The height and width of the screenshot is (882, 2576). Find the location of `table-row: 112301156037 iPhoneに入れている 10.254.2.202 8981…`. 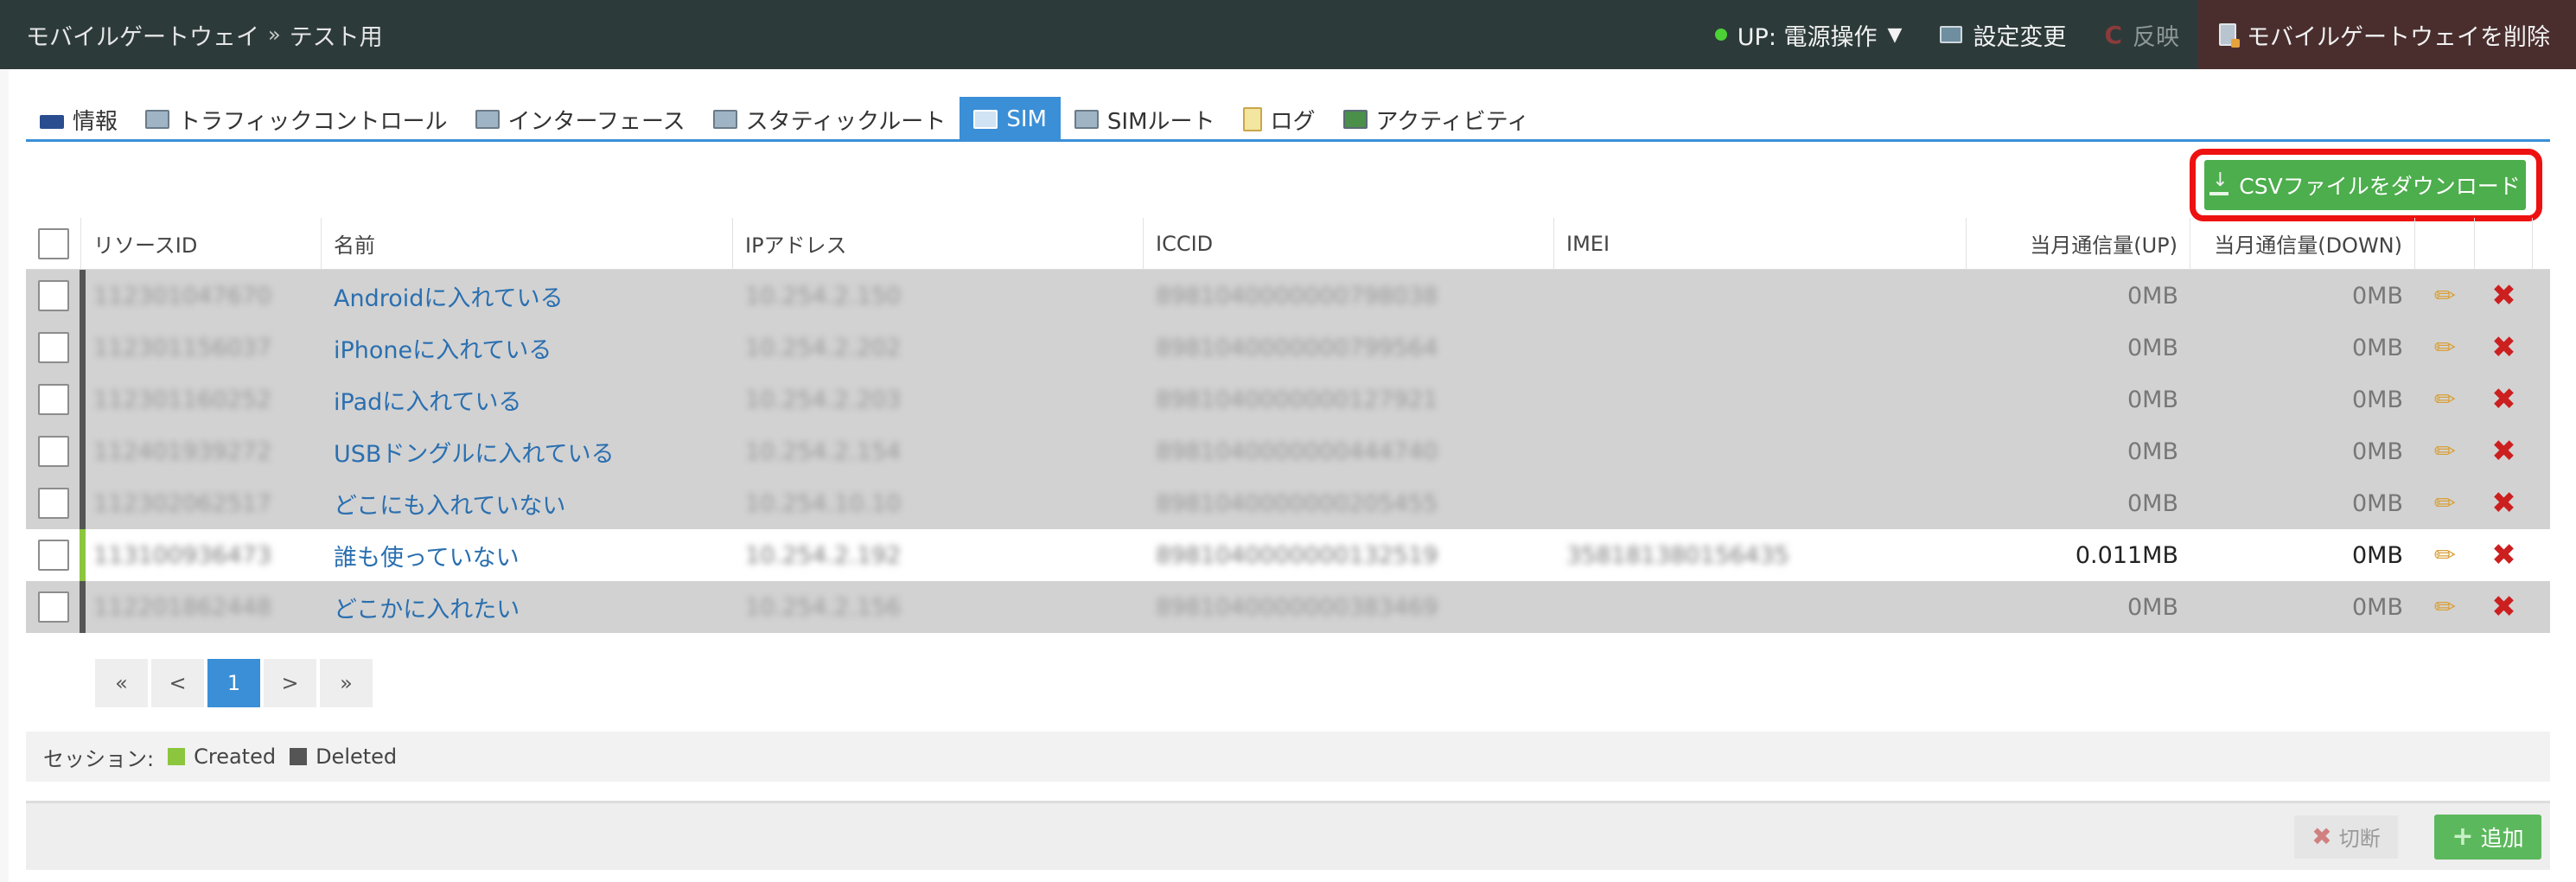

table-row: 112301156037 iPhoneに入れている 10.254.2.202 8981… is located at coordinates (1288, 348).